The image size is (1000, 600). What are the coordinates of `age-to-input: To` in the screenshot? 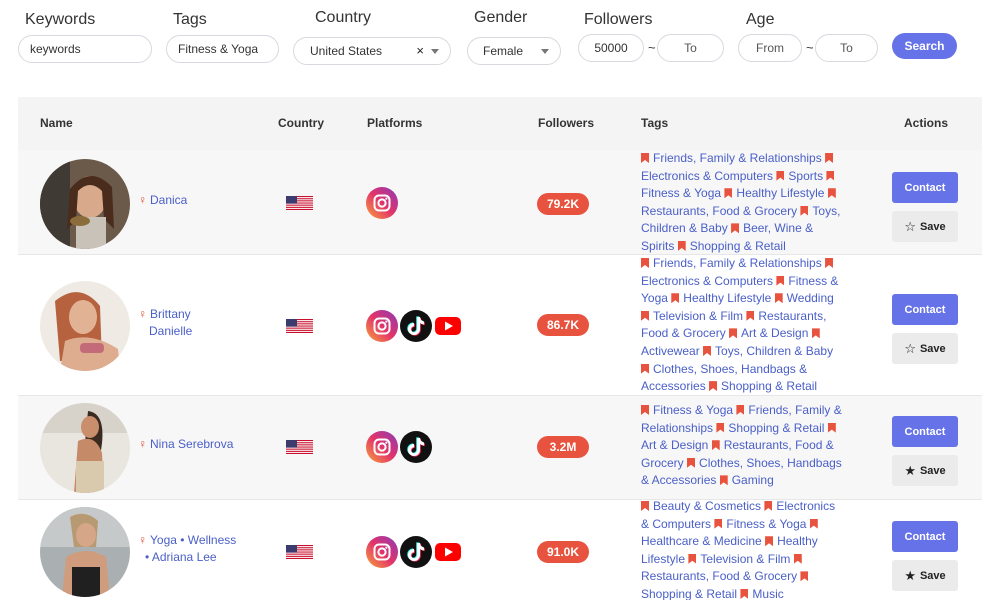 It's located at (846, 48).